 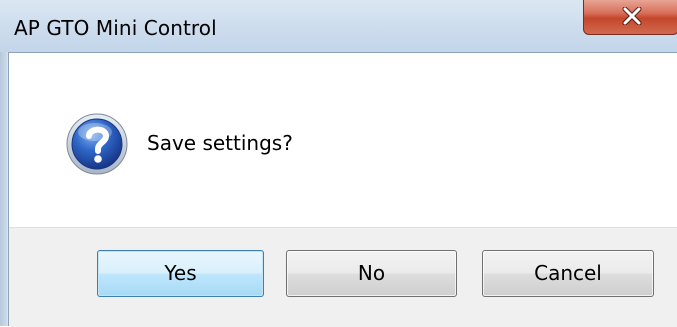 I want to click on yes-button: Yes, so click(x=180, y=273).